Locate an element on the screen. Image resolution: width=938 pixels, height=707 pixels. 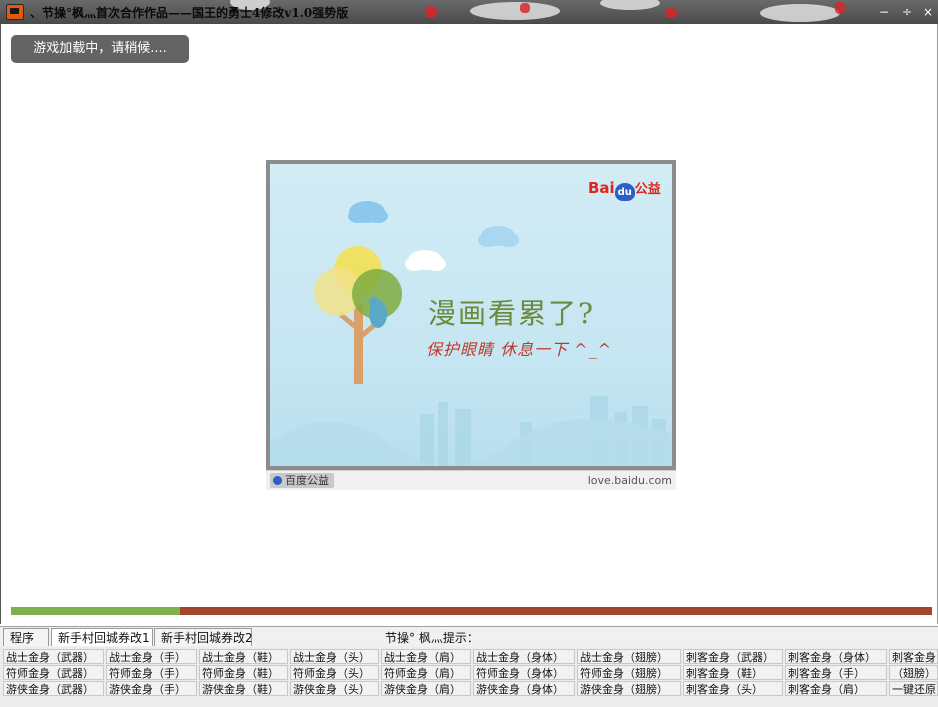
ad-footer: 百度公益 love.baidu.com is located at coordinates (471, 480).